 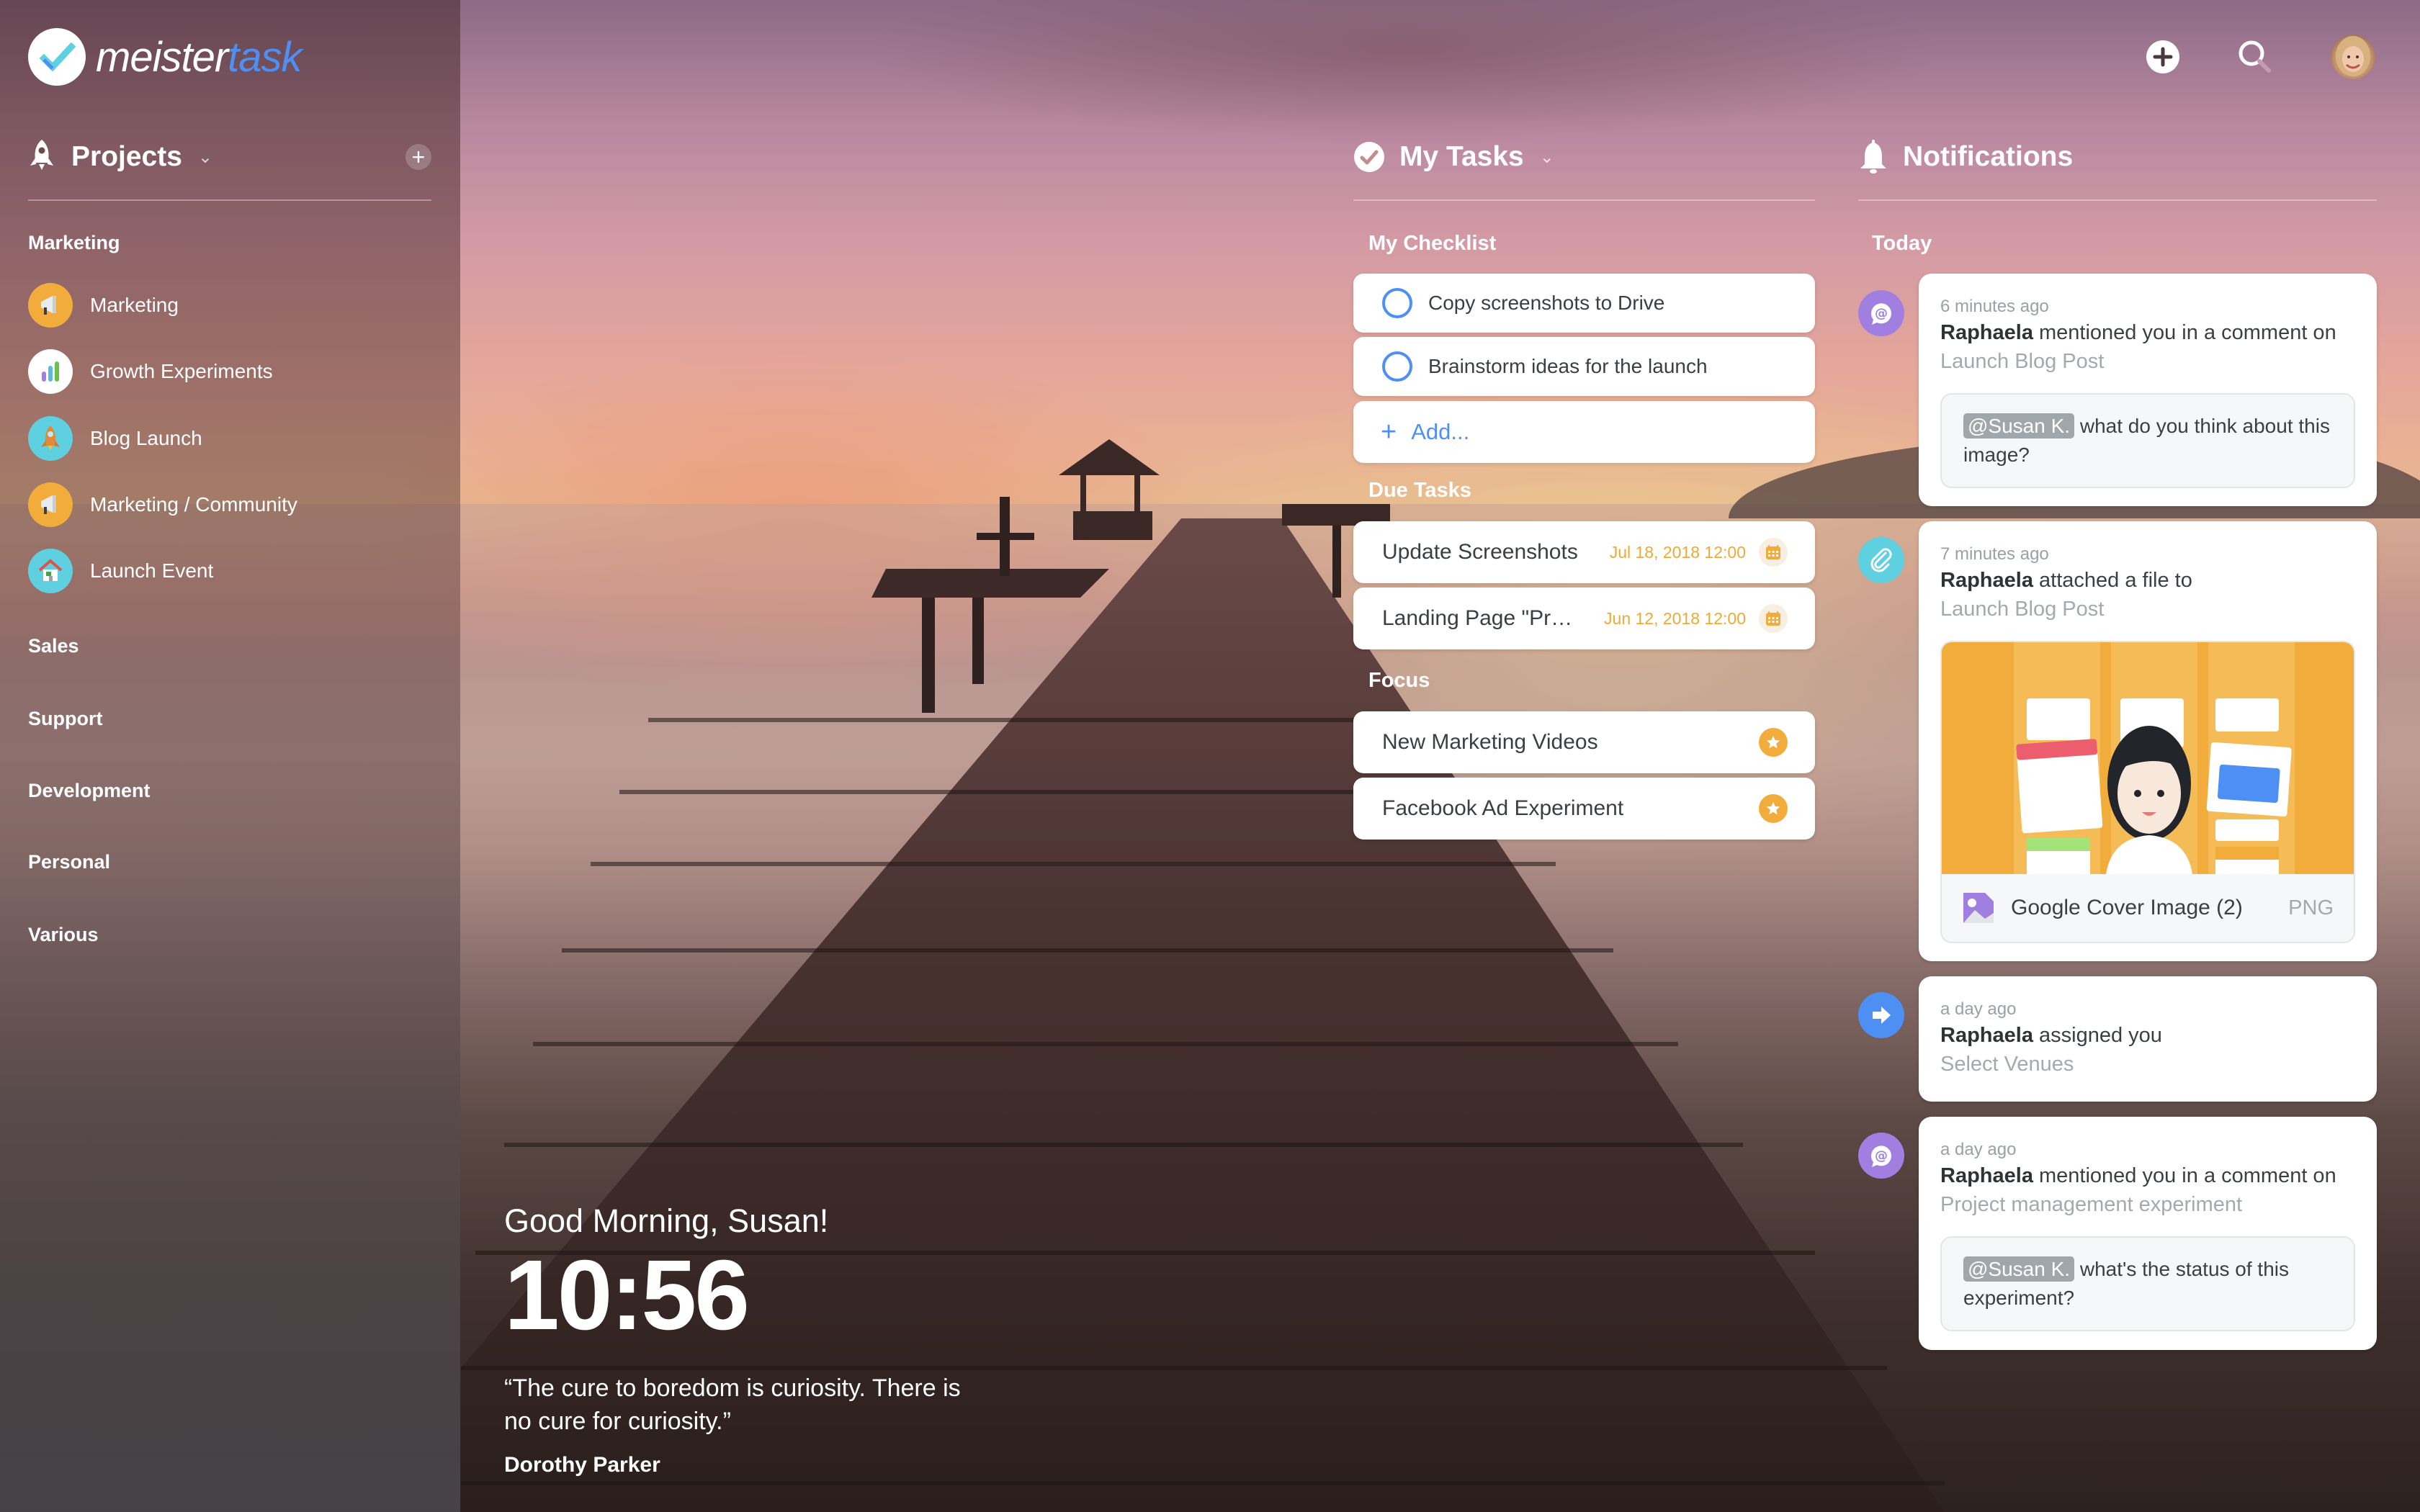 I want to click on user-avatar, so click(x=2353, y=57).